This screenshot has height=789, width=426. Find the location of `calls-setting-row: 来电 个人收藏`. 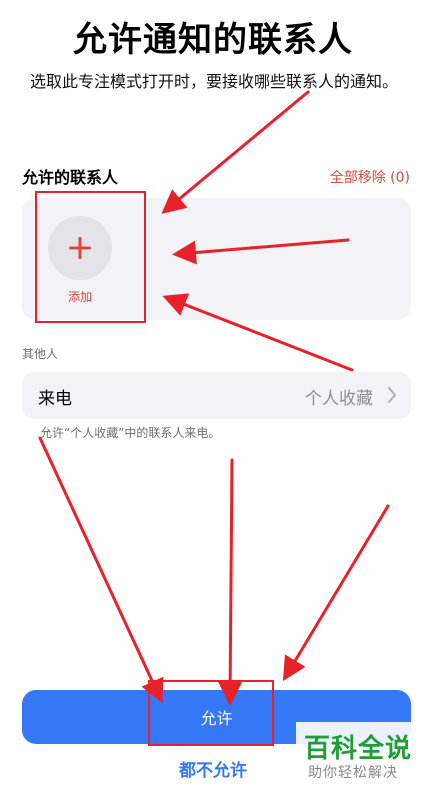

calls-setting-row: 来电 个人收藏 is located at coordinates (216, 395).